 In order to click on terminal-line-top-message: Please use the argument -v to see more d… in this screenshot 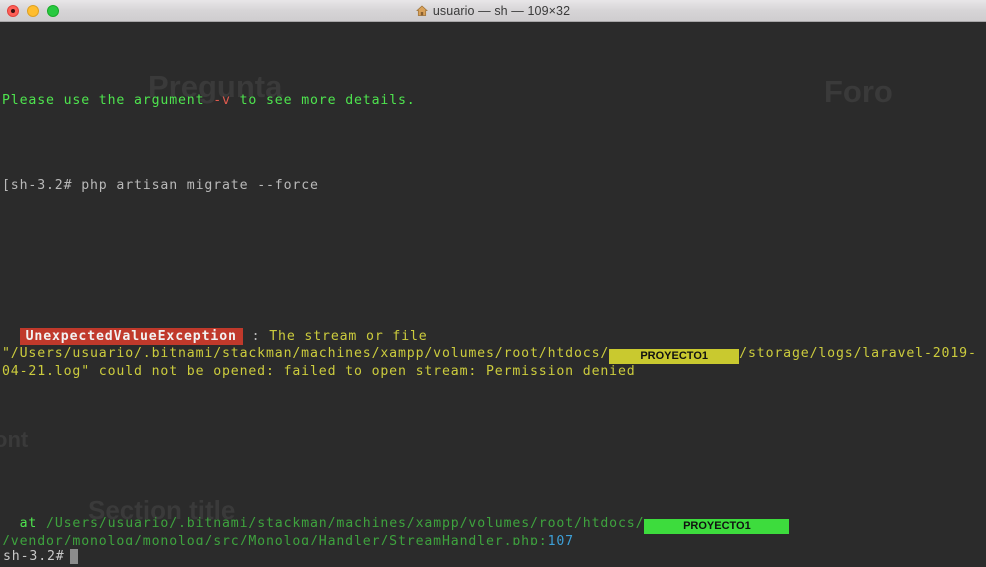, I will do `click(494, 101)`.